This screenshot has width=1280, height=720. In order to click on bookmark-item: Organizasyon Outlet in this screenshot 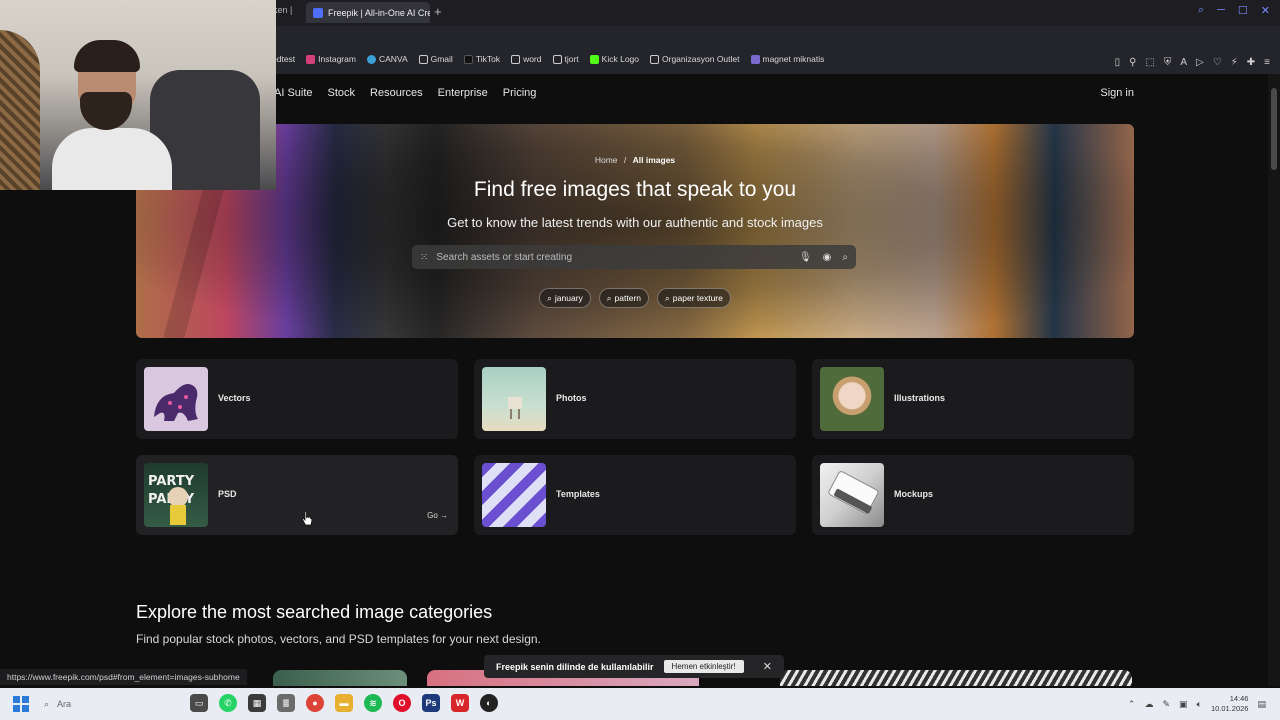, I will do `click(695, 59)`.